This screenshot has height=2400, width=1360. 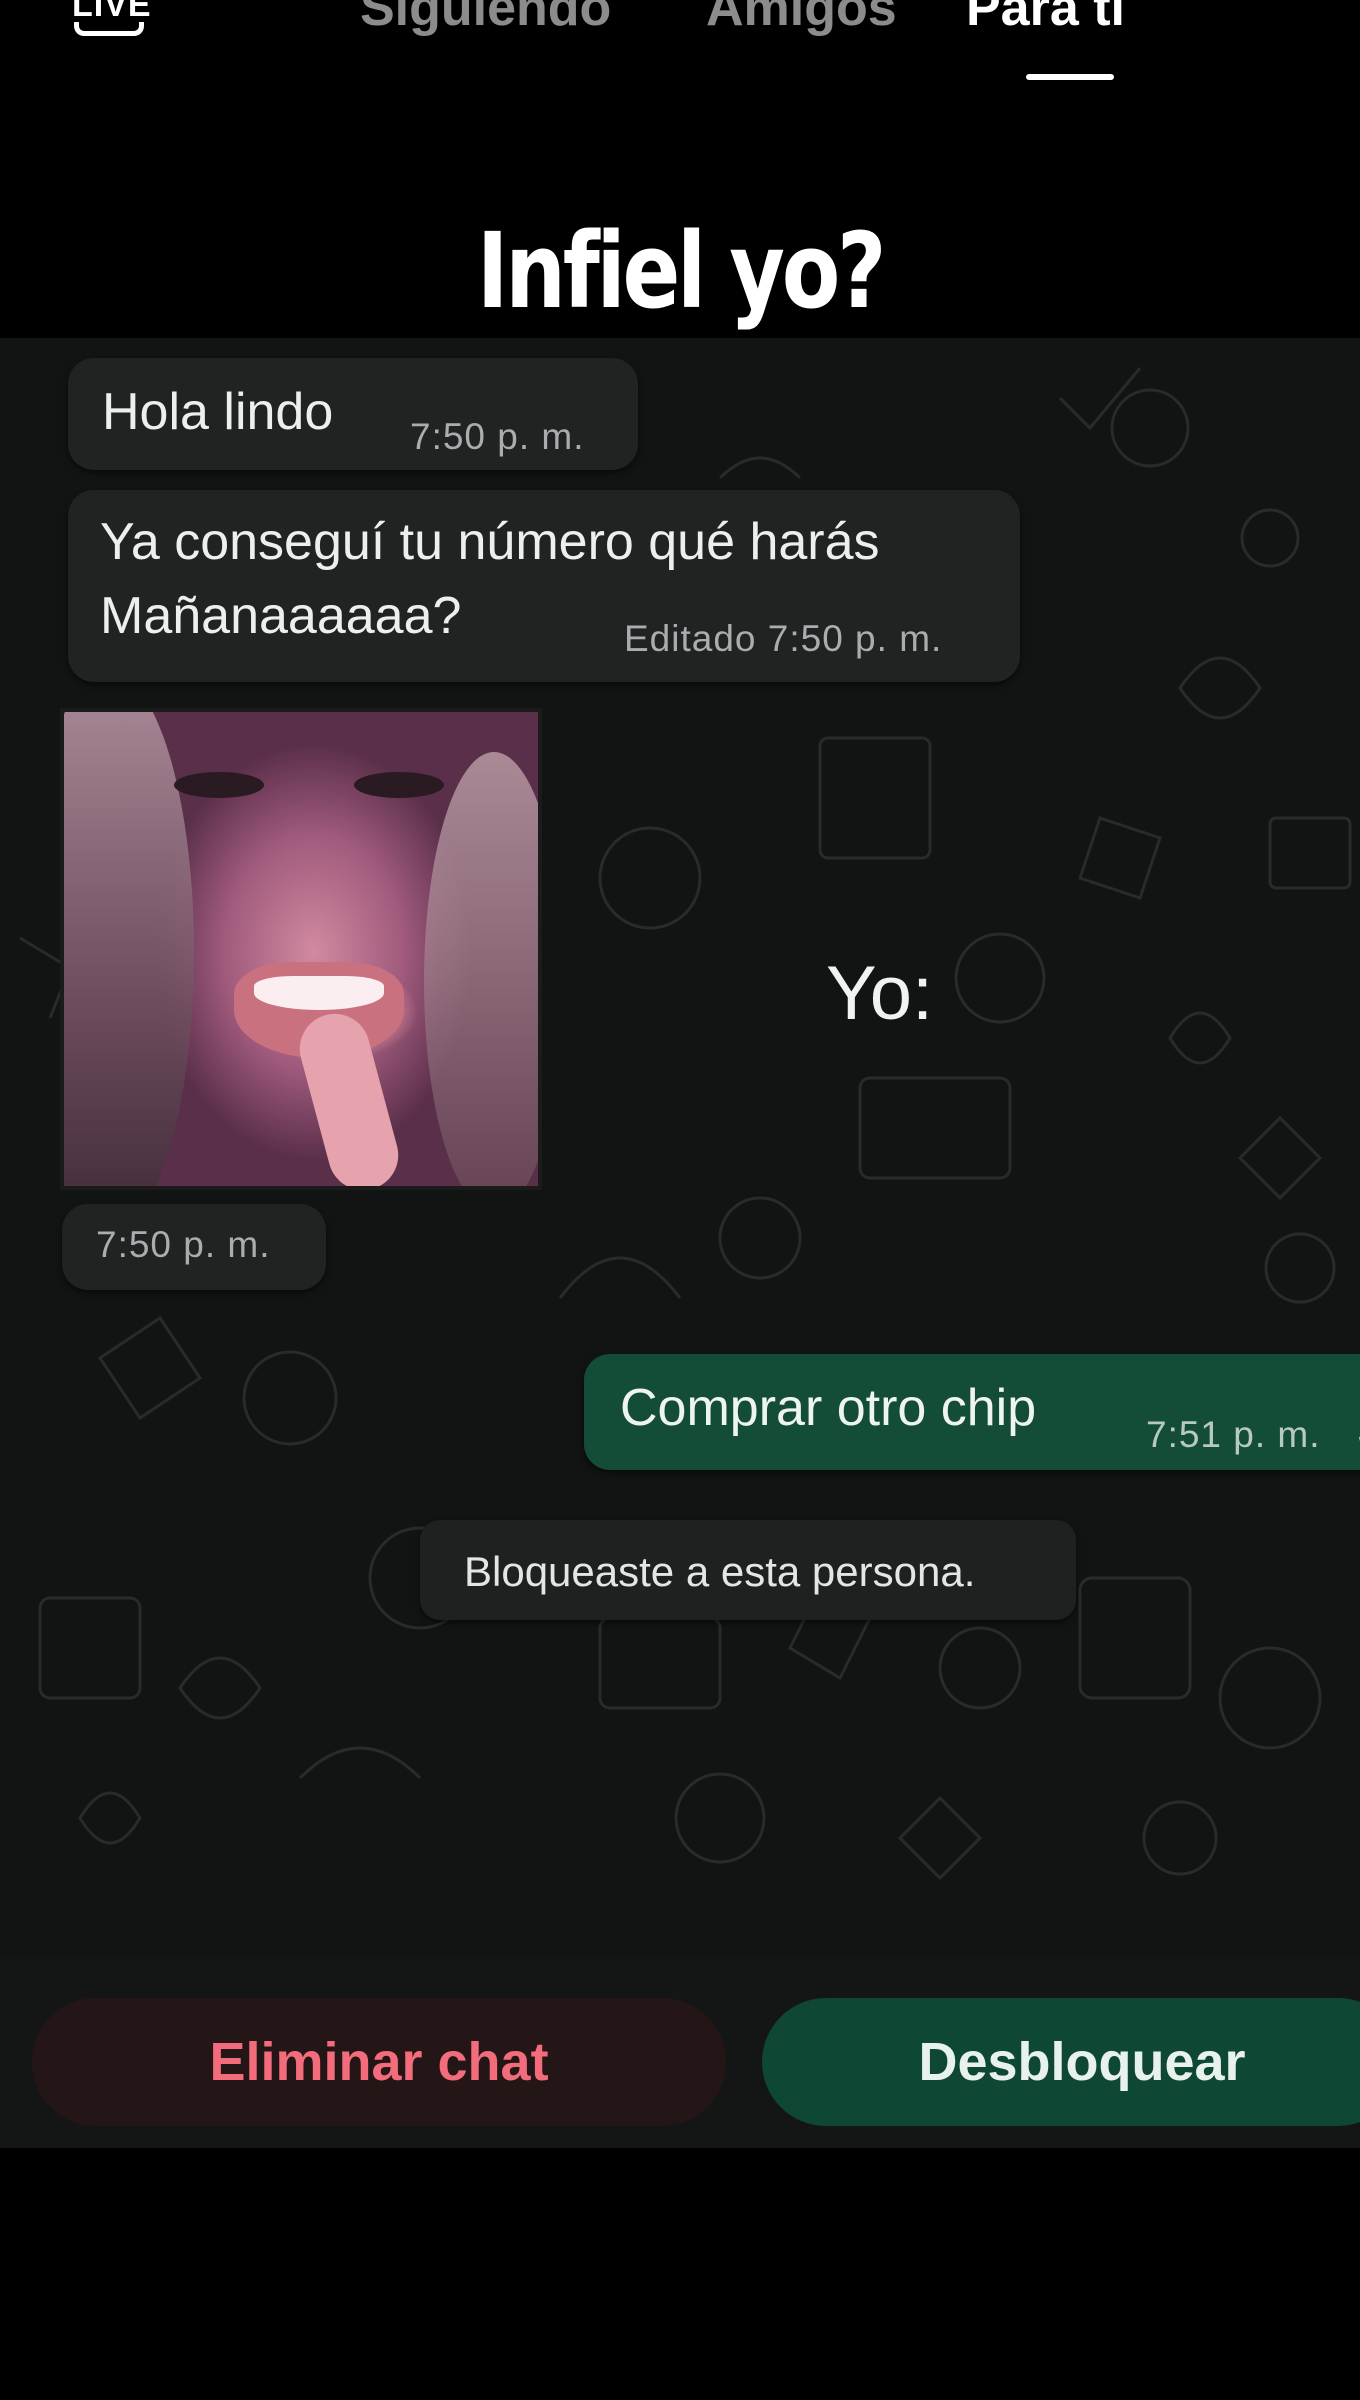 I want to click on outgoing-message: Comprar otro chip 7:51 p. m. ✓, so click(x=972, y=1412).